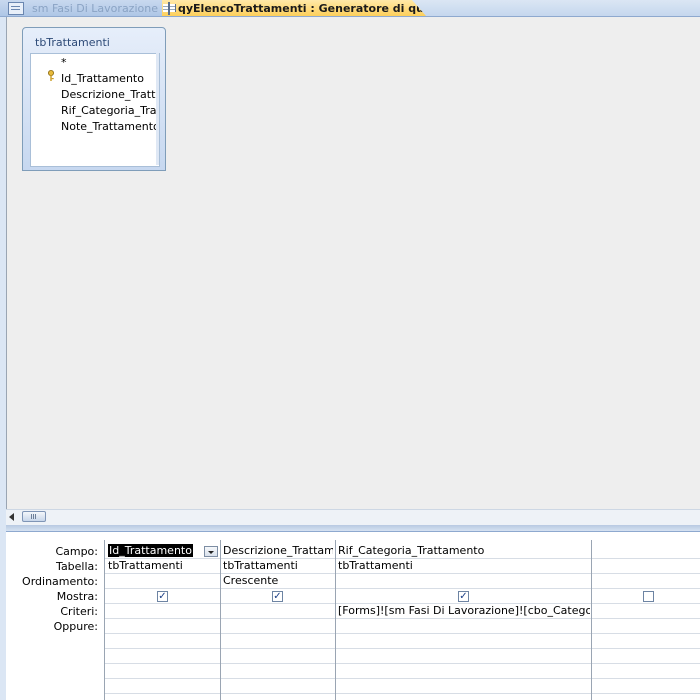 This screenshot has width=700, height=700. What do you see at coordinates (102, 78) in the screenshot?
I see `field-id-trattamento: Id_Trattamento` at bounding box center [102, 78].